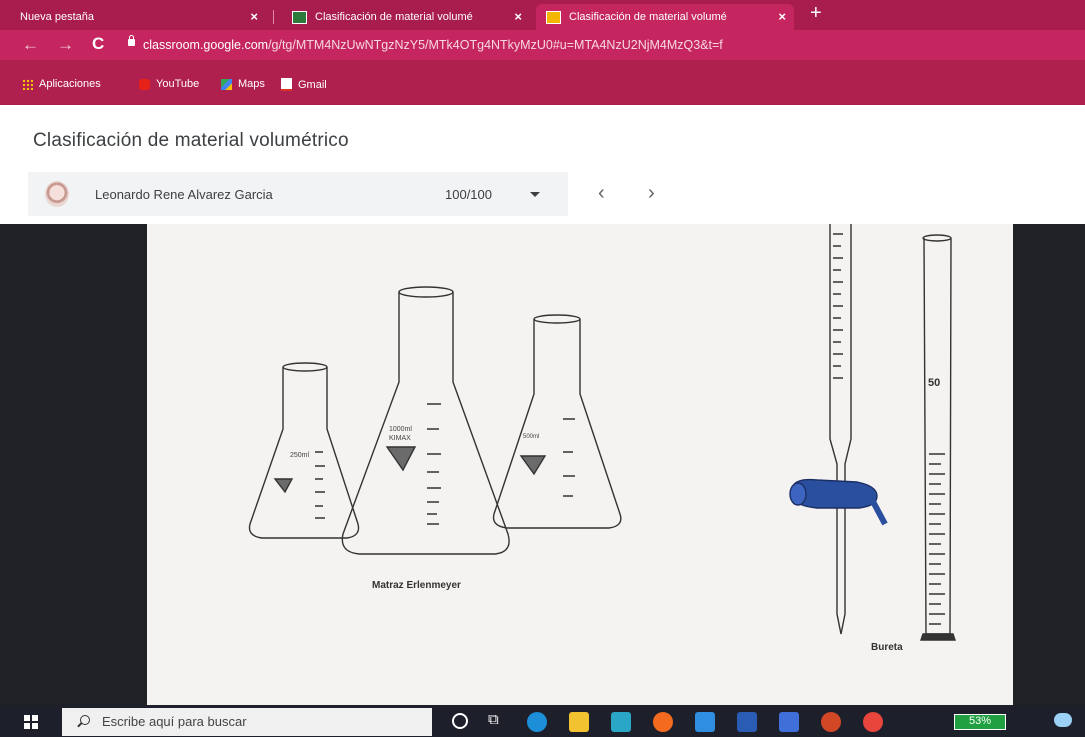 Image resolution: width=1085 pixels, height=737 pixels. I want to click on tab-classroom-1: Clasificación de material volumé ×, so click(406, 17).